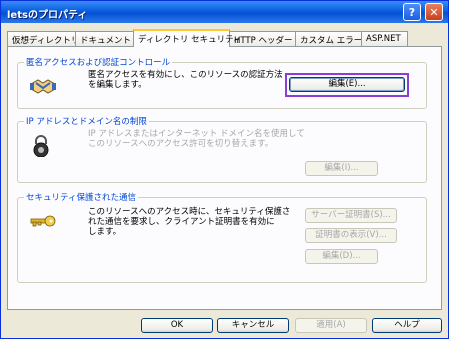 The width and height of the screenshot is (449, 339). I want to click on anonymous-access-group-title: 匿名アクセスおよび認証コントロール, so click(98, 62).